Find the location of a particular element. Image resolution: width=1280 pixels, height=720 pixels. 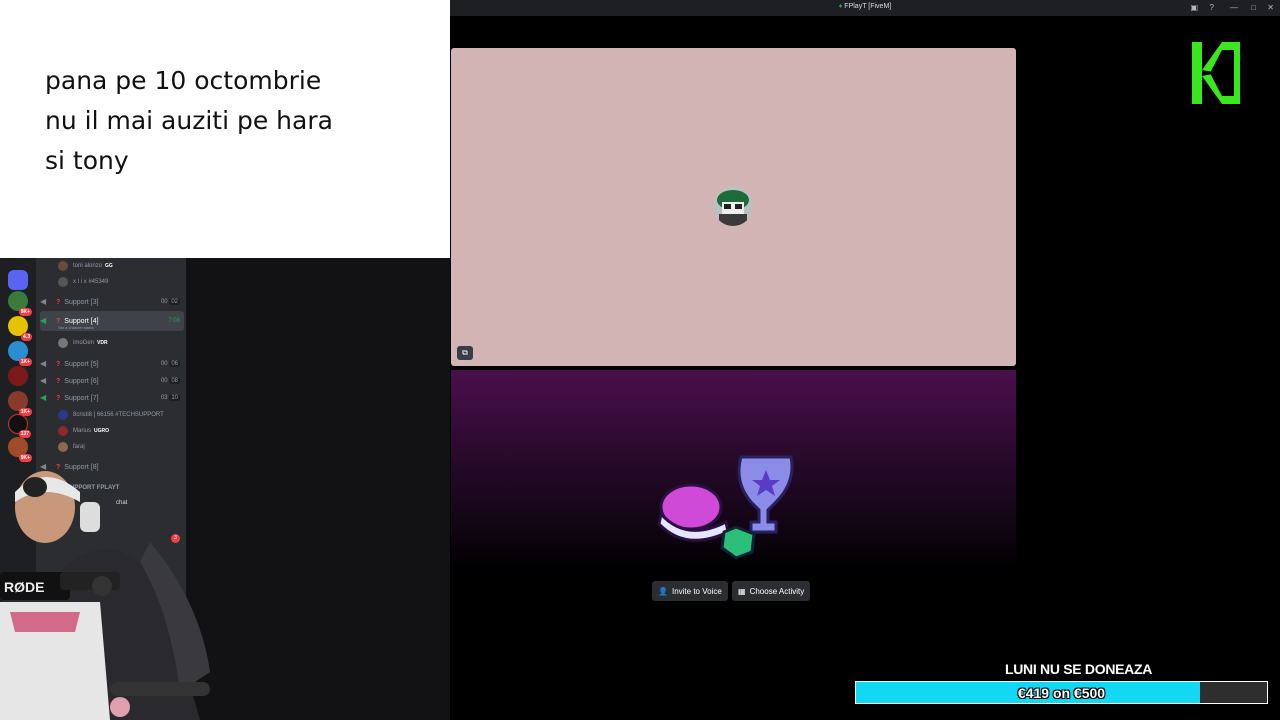

stream-background is located at coordinates (318, 489).